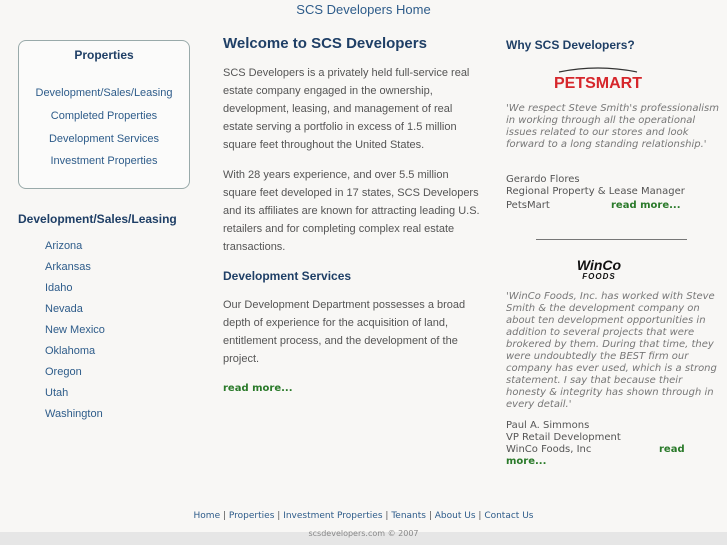 The height and width of the screenshot is (545, 727). Describe the element at coordinates (549, 449) in the screenshot. I see `winco-company: WinCo Foods, Inc` at that location.